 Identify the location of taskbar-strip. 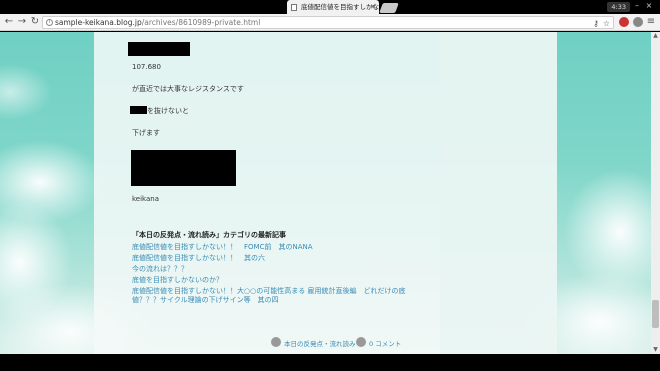
(330, 362).